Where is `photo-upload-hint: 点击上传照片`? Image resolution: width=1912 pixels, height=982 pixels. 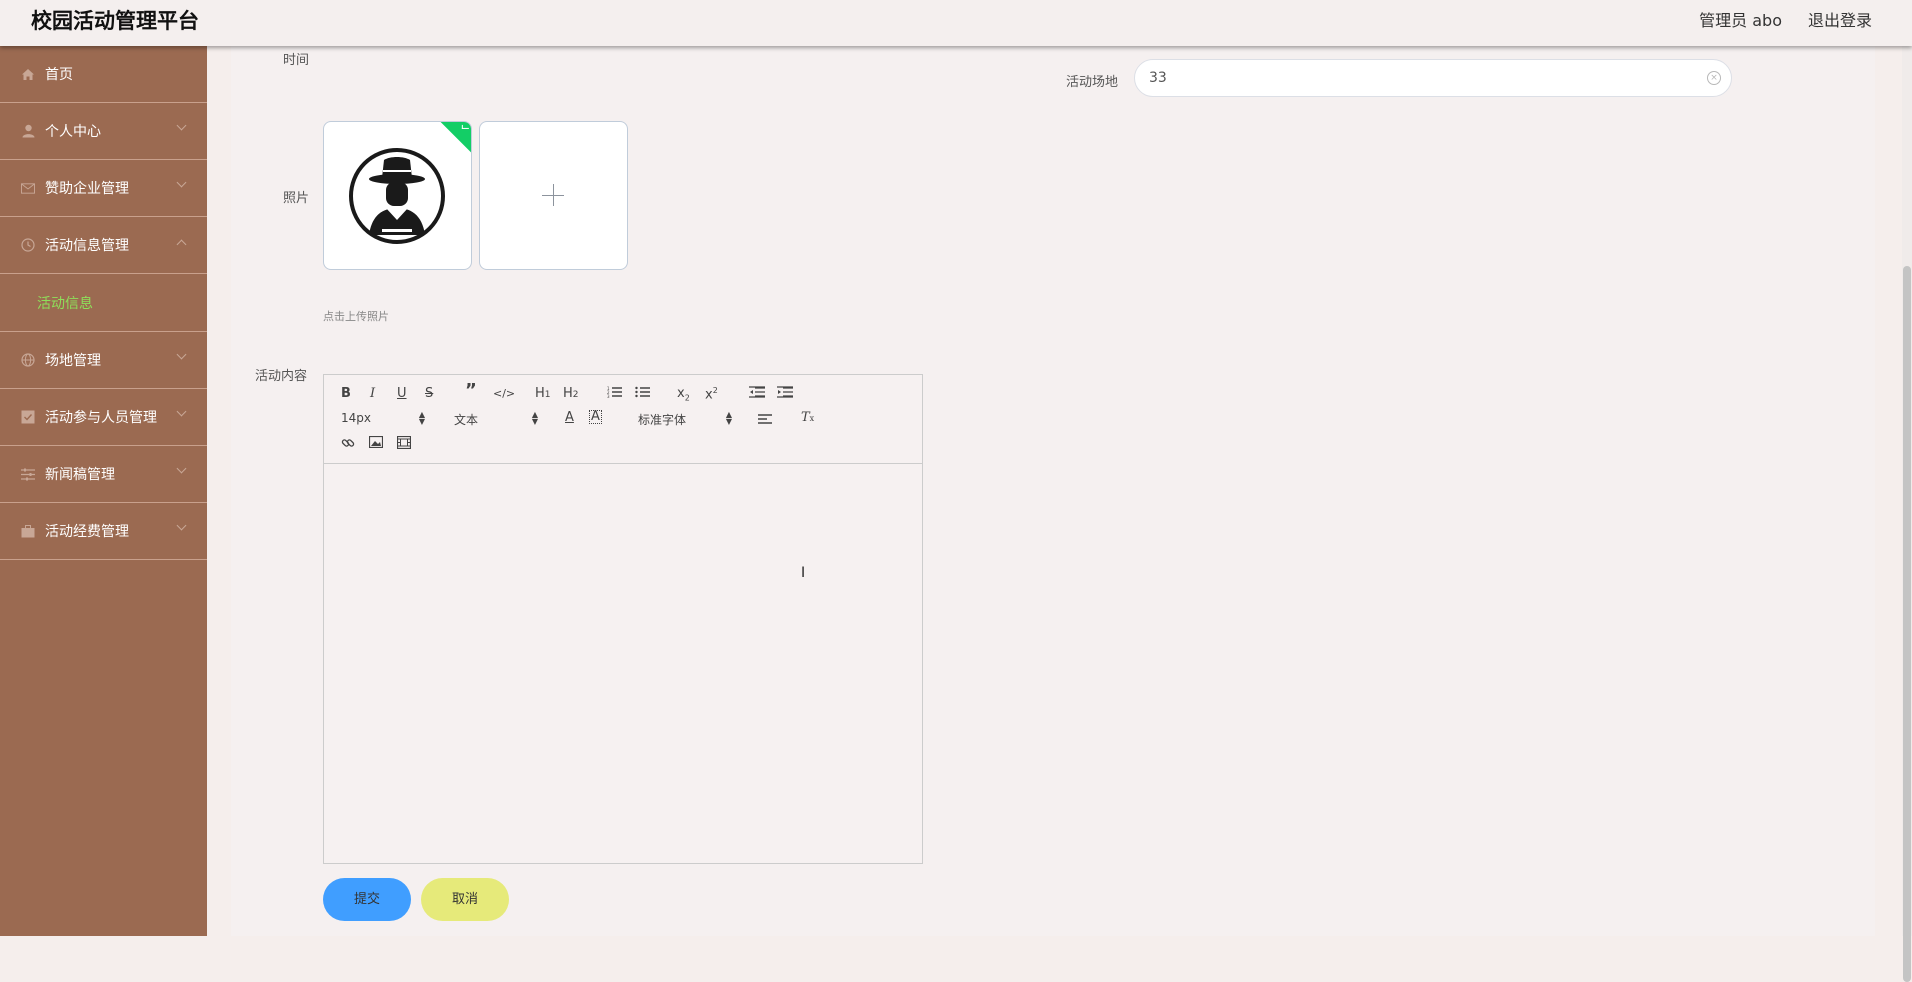
photo-upload-hint: 点击上传照片 is located at coordinates (356, 316).